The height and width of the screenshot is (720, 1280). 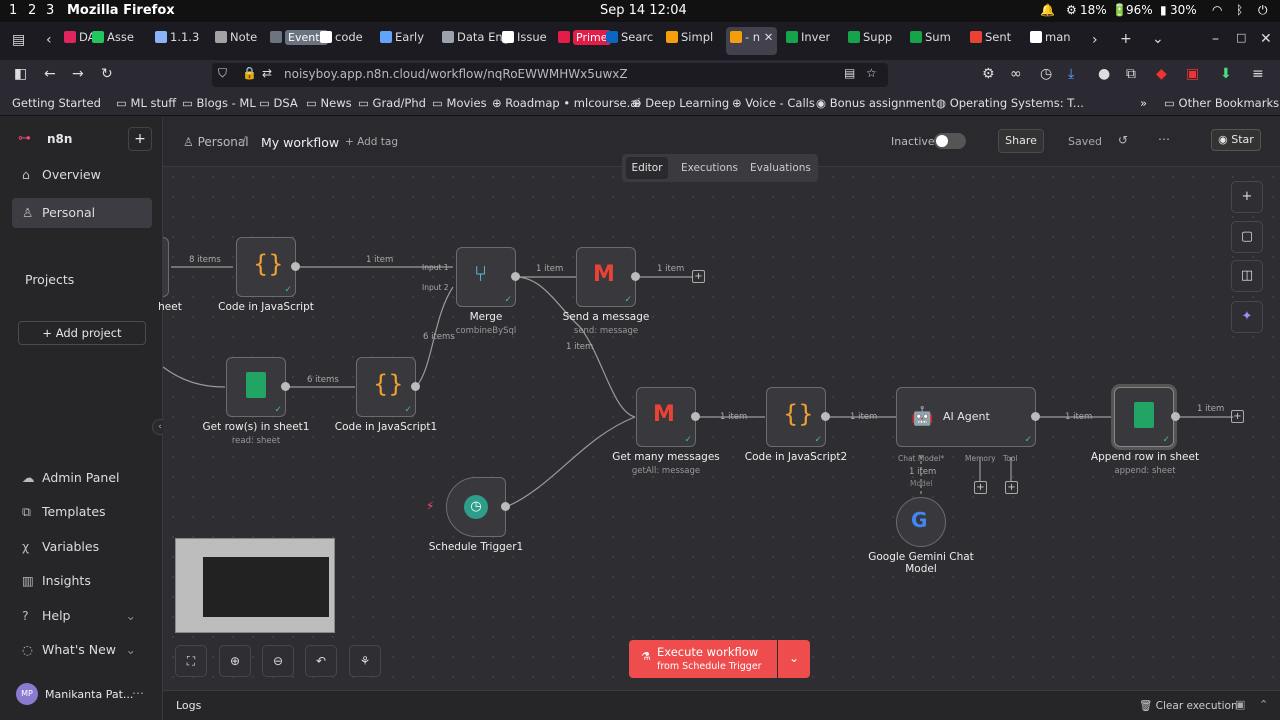 I want to click on active-toggle, so click(x=950, y=141).